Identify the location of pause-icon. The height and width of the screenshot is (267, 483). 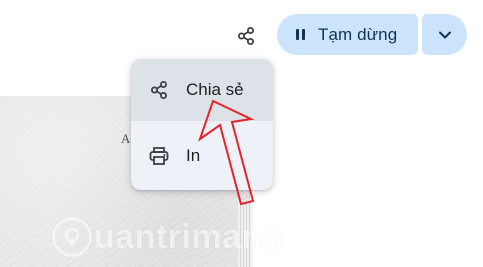
(300, 34).